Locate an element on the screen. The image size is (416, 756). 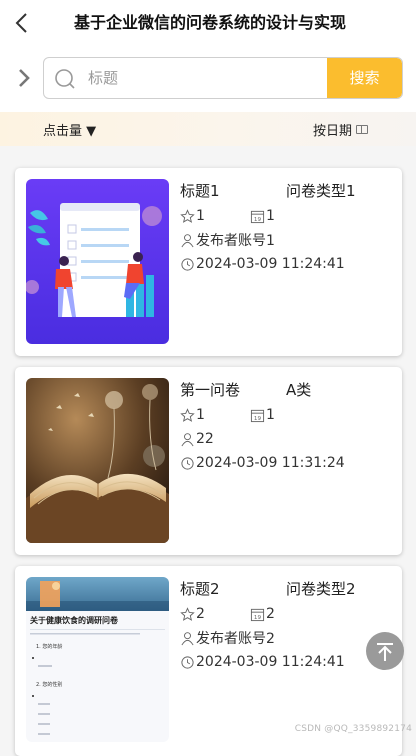
publisher: 发布者账号2 is located at coordinates (235, 639).